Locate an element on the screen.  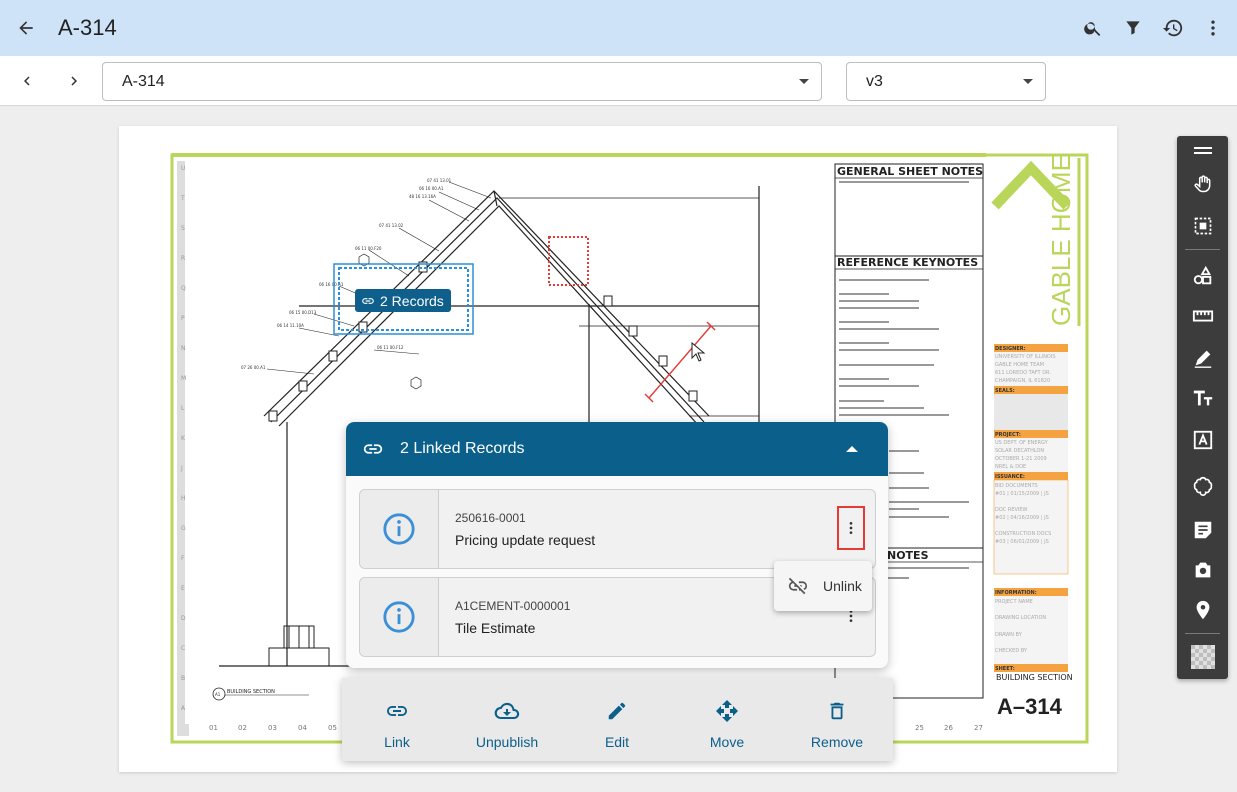
cloud-tool is located at coordinates (1202, 486).